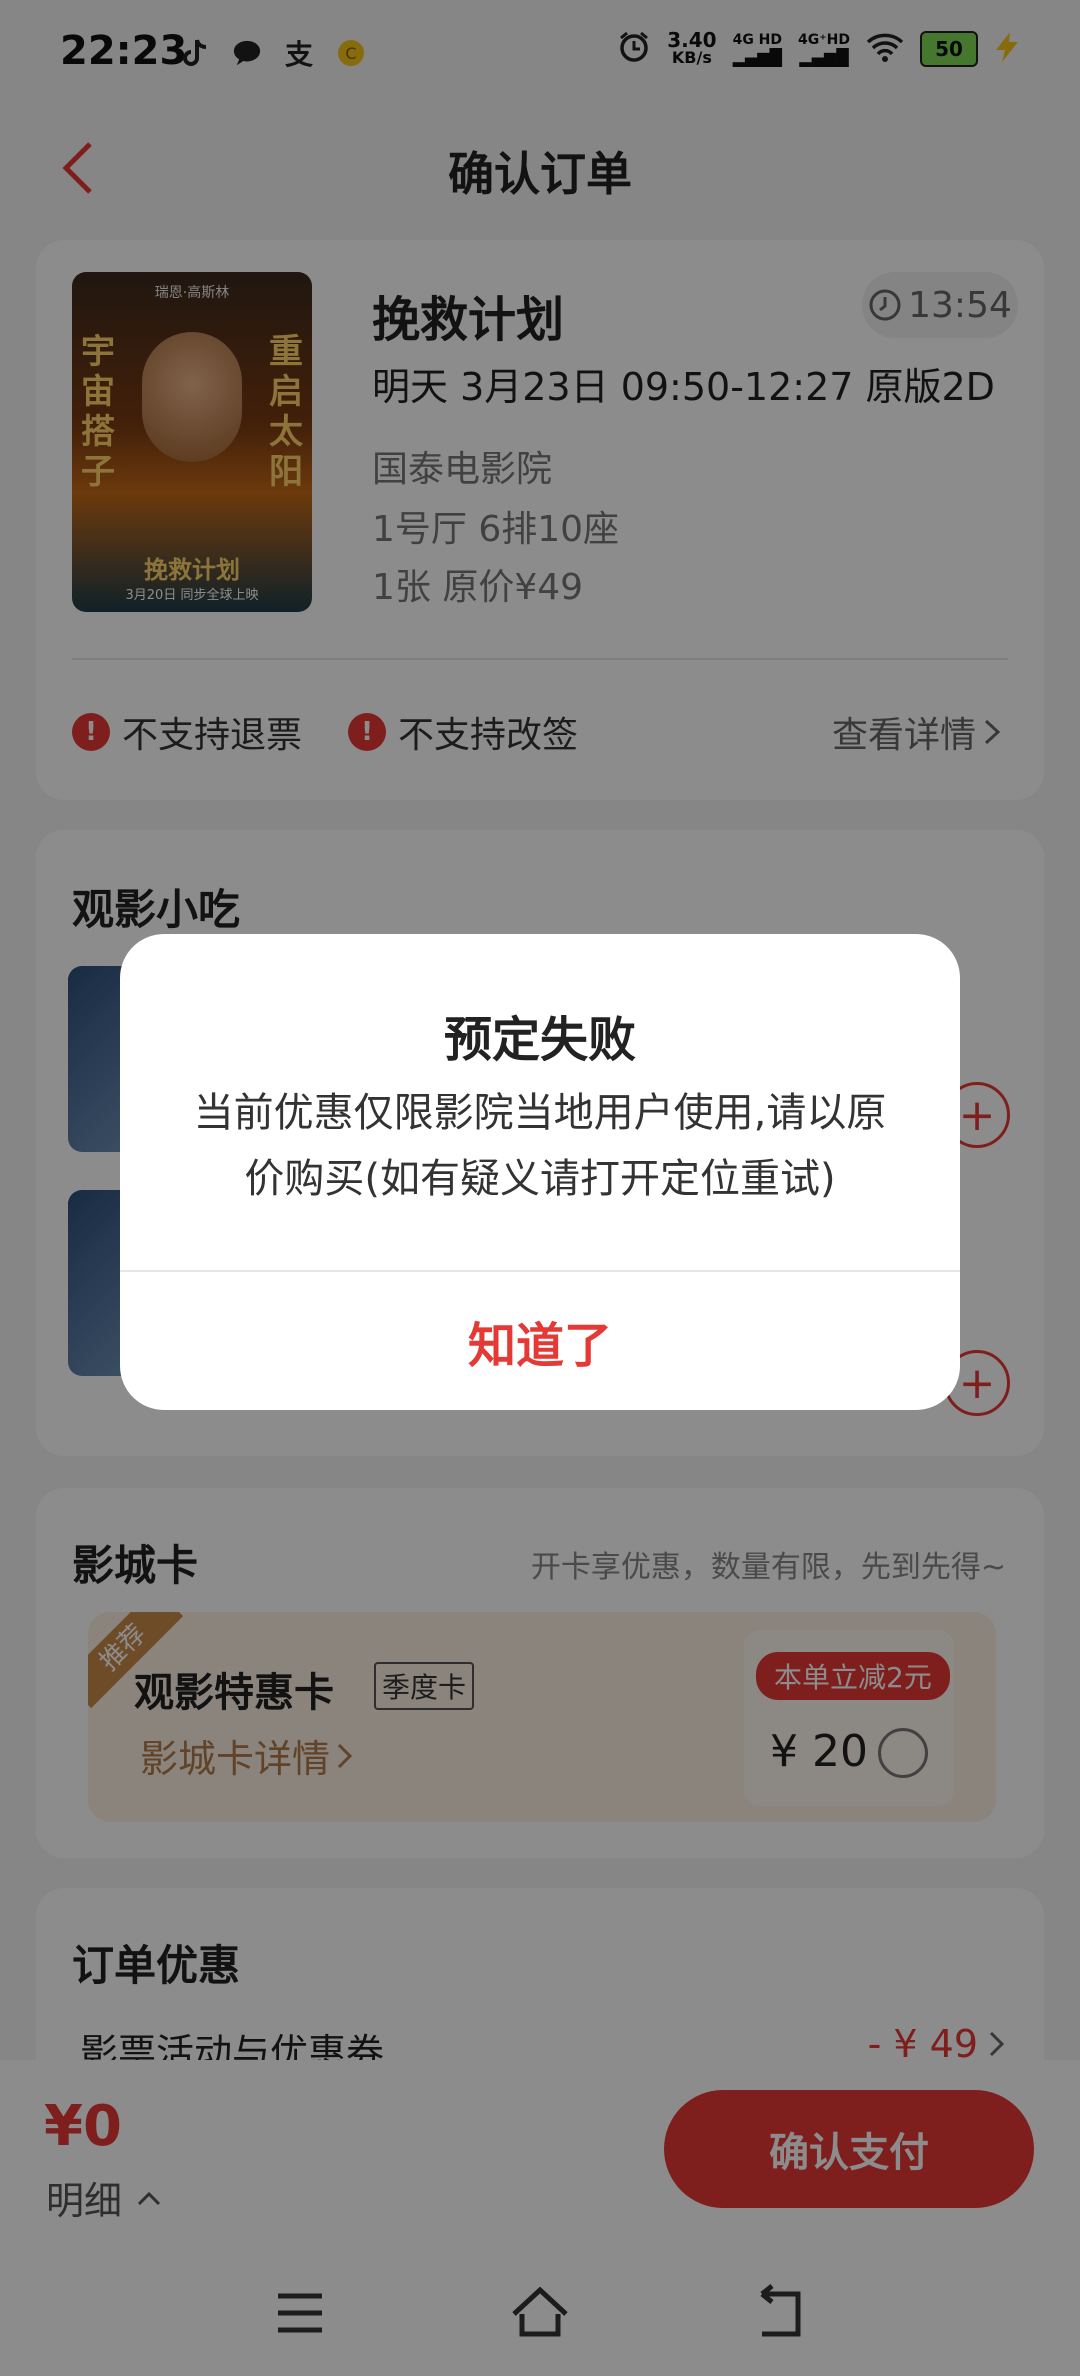  Describe the element at coordinates (539, 1040) in the screenshot. I see `dialog-title: 预定失败` at that location.